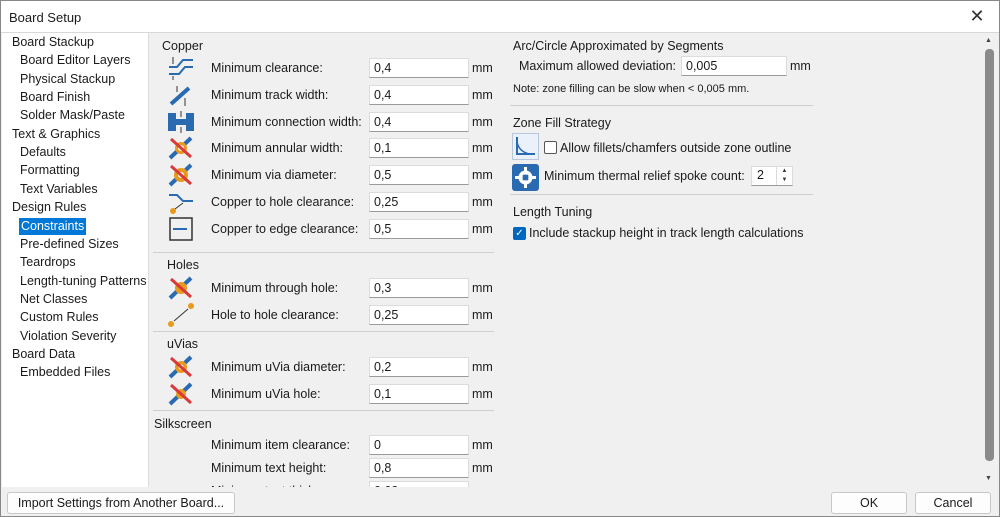 Image resolution: width=1000 pixels, height=517 pixels. Describe the element at coordinates (562, 123) in the screenshot. I see `zone-section-title: Zone Fill Strategy` at that location.